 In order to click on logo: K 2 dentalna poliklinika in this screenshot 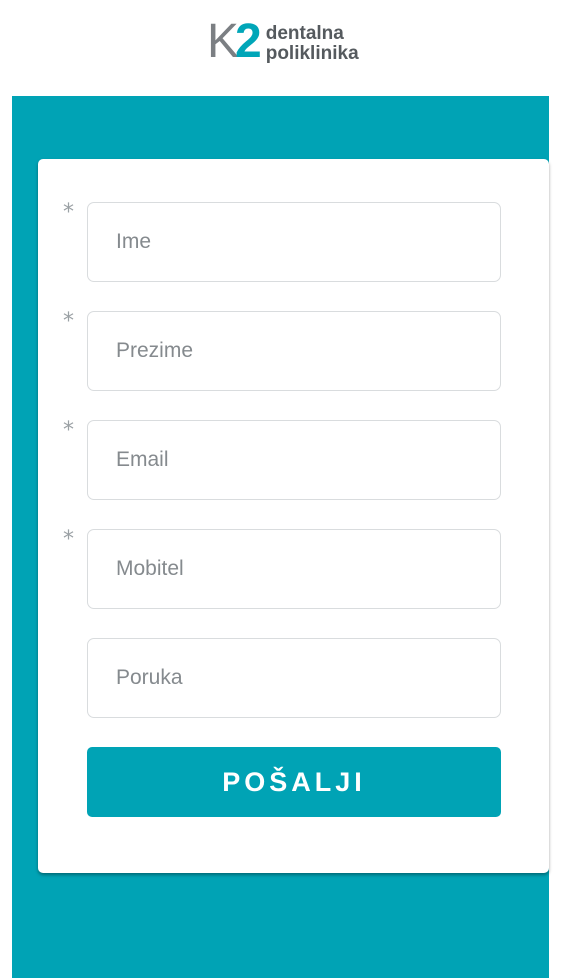, I will do `click(283, 42)`.